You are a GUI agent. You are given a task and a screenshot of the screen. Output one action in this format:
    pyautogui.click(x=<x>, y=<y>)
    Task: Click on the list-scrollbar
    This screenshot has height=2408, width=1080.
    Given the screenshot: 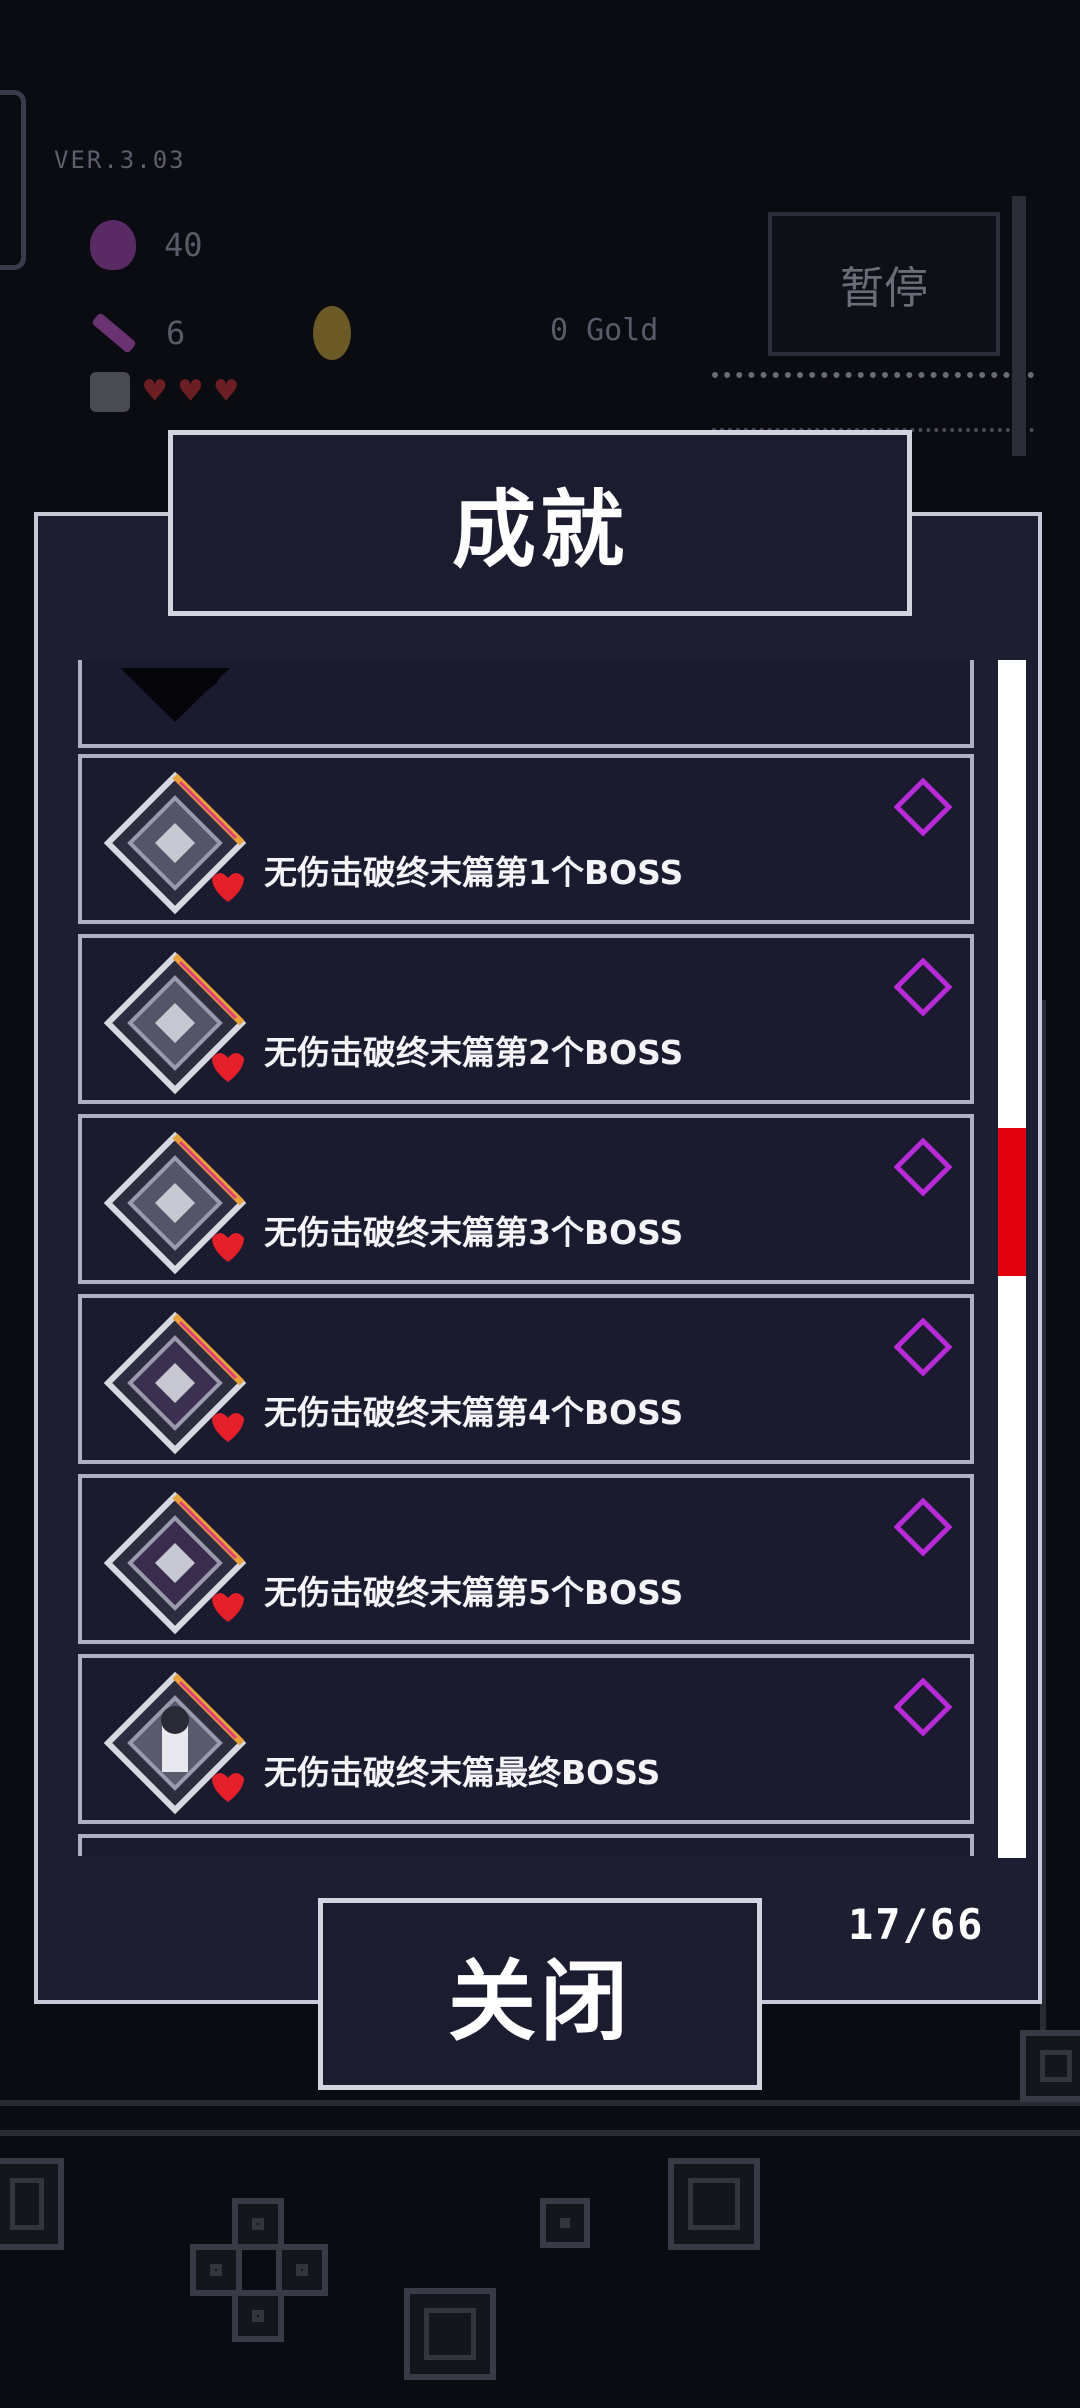 What is the action you would take?
    pyautogui.click(x=1012, y=1259)
    